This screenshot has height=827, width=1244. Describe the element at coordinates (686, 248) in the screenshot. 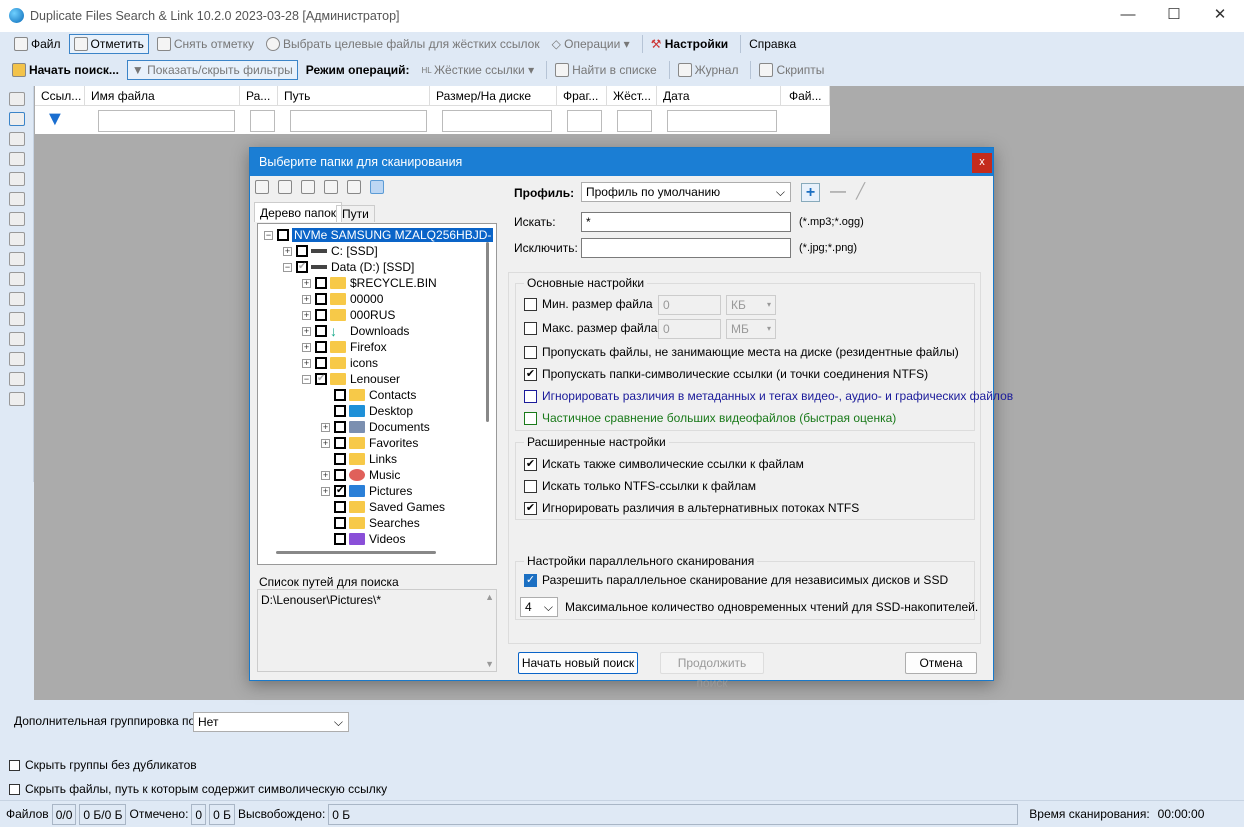

I see `exclude-mask-input` at that location.